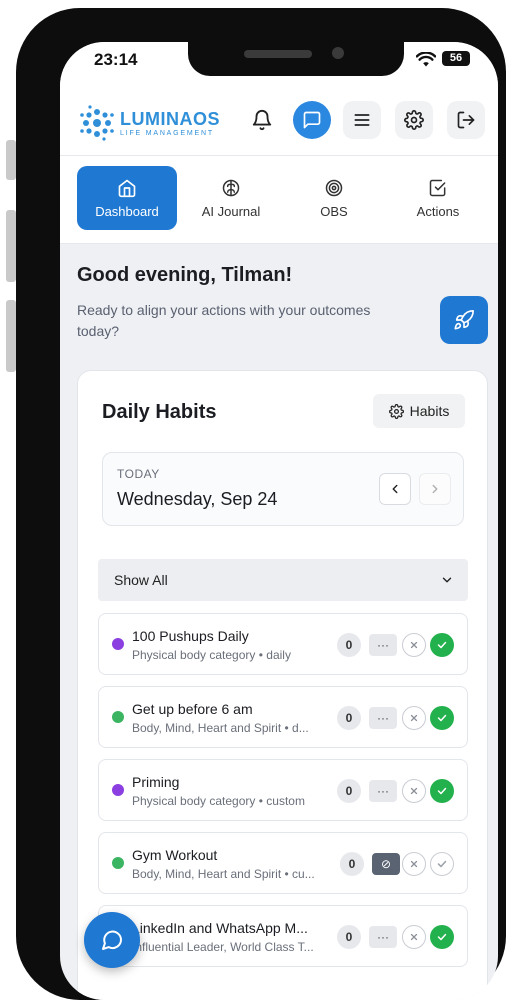  What do you see at coordinates (141, 580) in the screenshot?
I see `filter-value: Show All` at bounding box center [141, 580].